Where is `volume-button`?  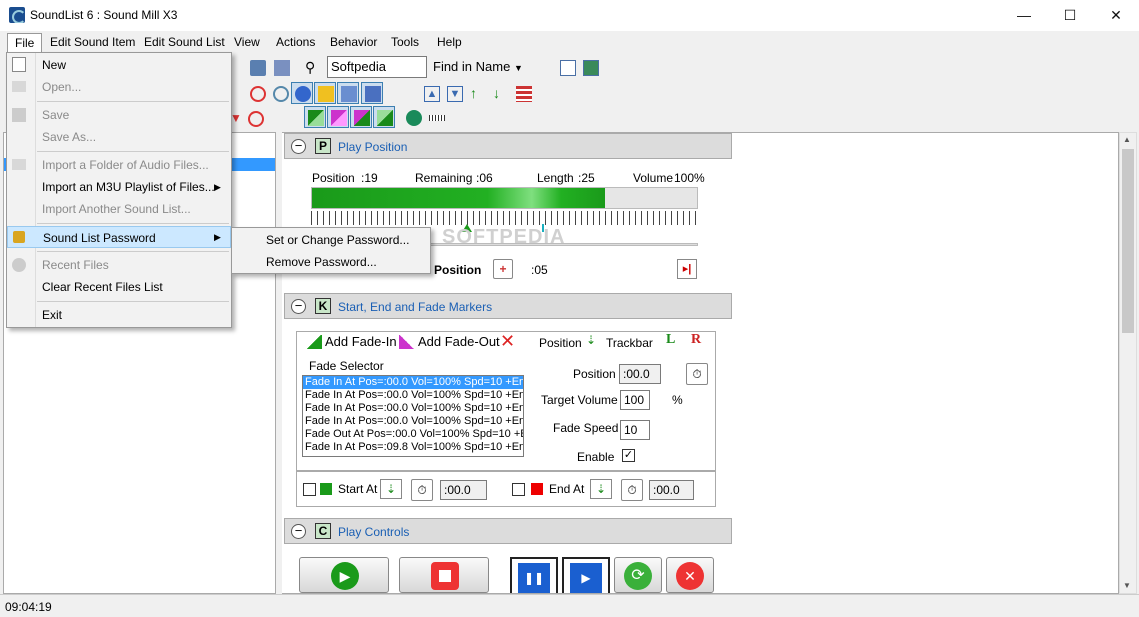
volume-button is located at coordinates (325, 93).